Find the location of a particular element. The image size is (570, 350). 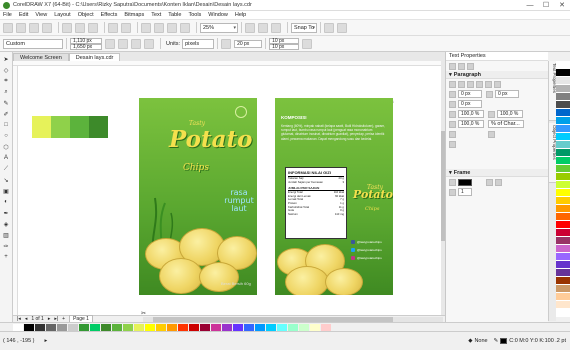

copy-icon is located at coordinates (80, 27).